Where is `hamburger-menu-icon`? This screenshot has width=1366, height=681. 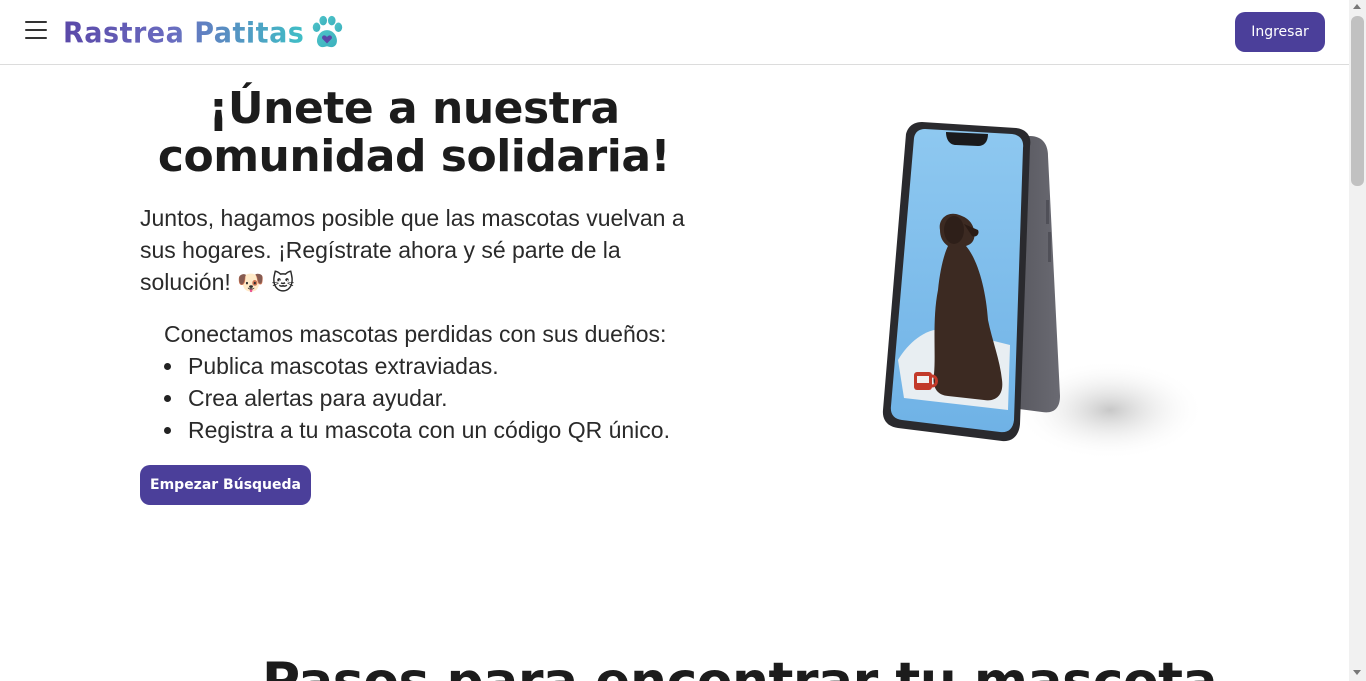
hamburger-menu-icon is located at coordinates (36, 32).